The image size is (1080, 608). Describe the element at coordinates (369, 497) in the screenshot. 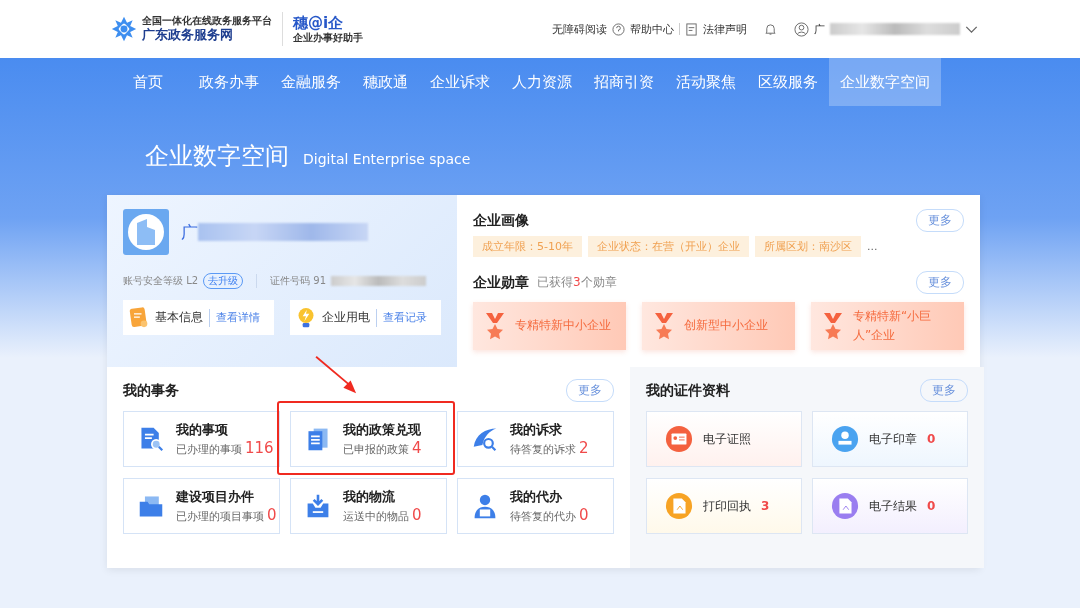

I see `tile-title: 我的物流` at that location.